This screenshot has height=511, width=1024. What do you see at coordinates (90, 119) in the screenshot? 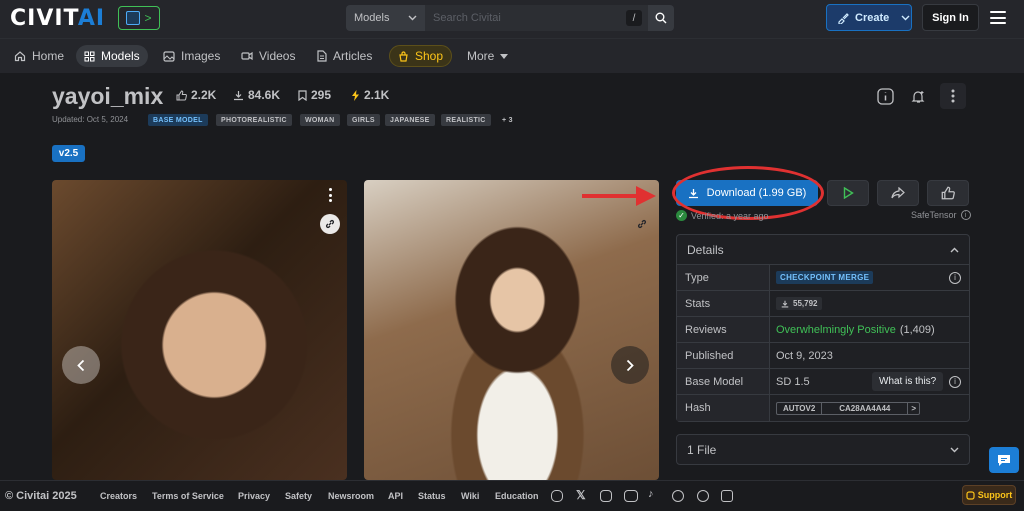
I see `updated-date: Updated: Oct 5, 2024` at bounding box center [90, 119].